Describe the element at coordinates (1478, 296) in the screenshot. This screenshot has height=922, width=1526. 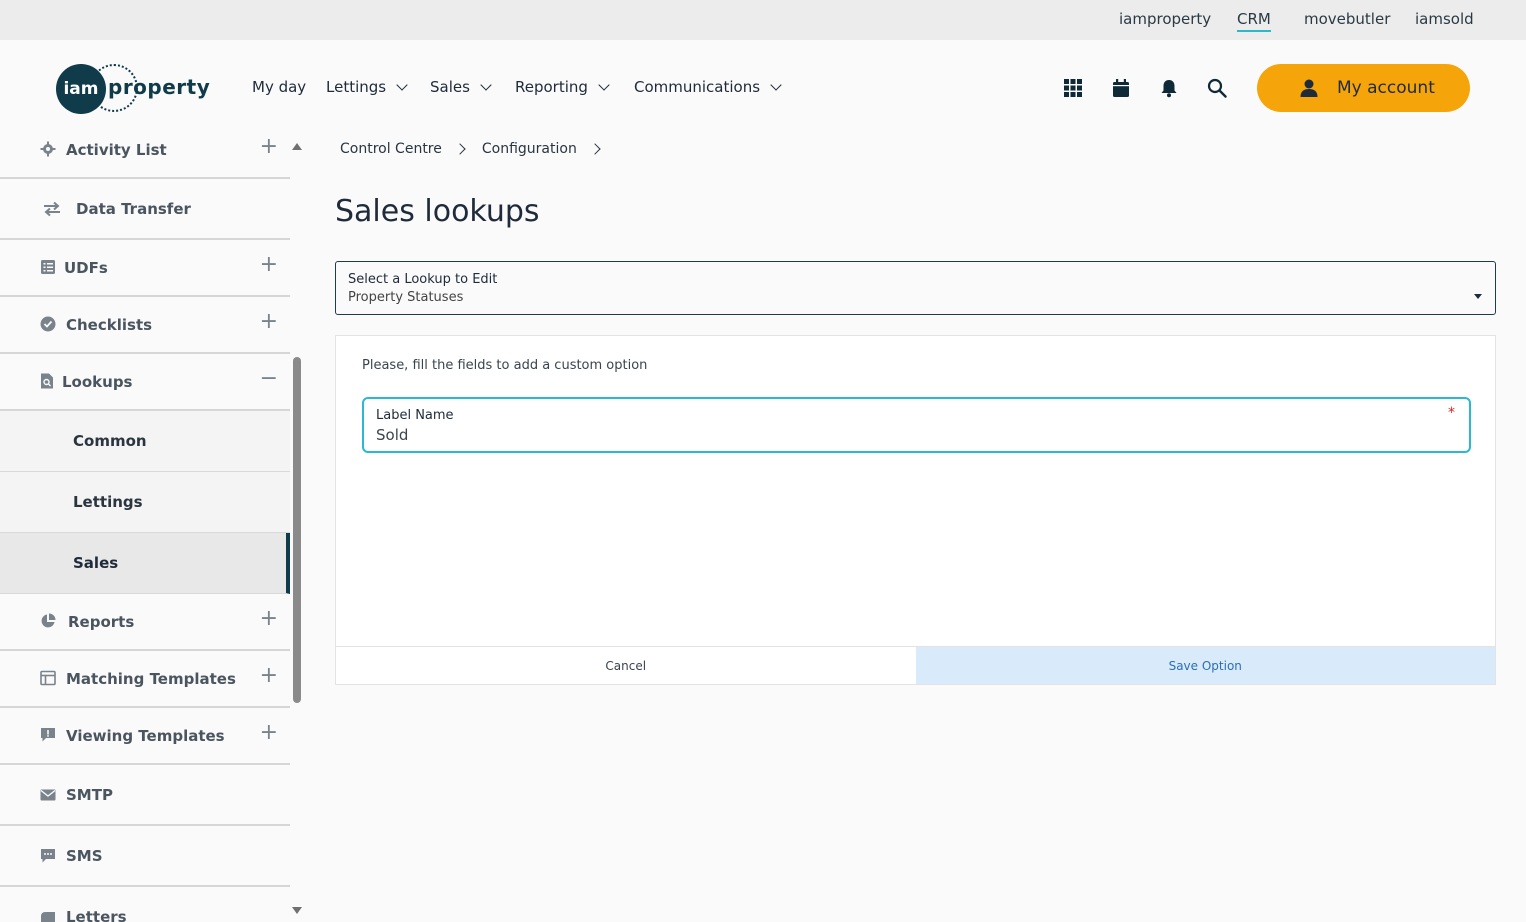
I see `caret-down-icon` at that location.